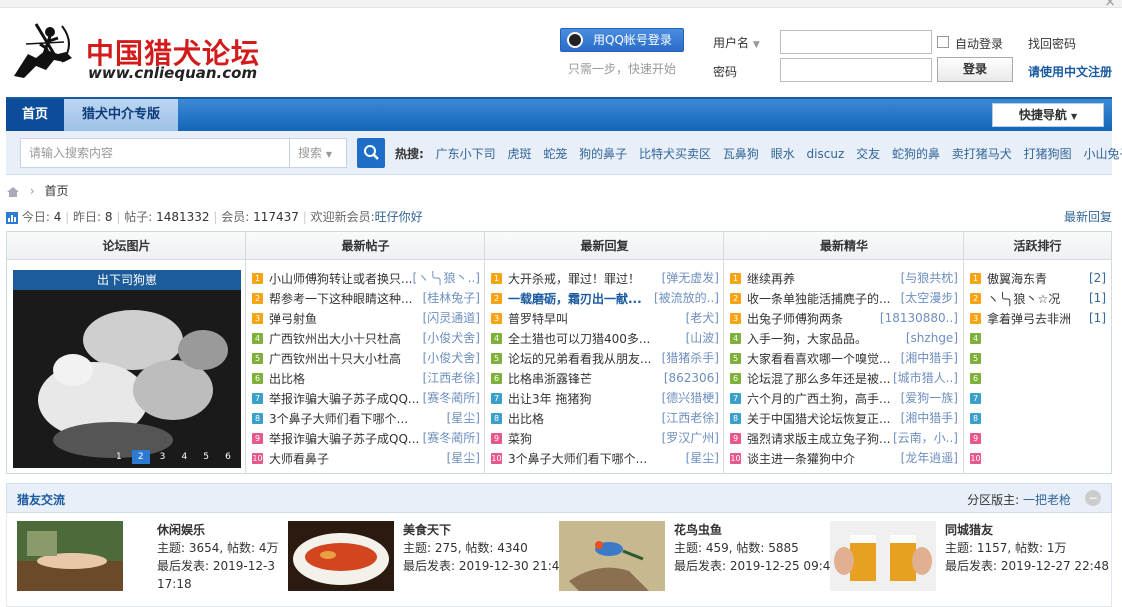 The width and height of the screenshot is (1122, 607). What do you see at coordinates (741, 154) in the screenshot?
I see `hot-word: 瓦鼻狗` at bounding box center [741, 154].